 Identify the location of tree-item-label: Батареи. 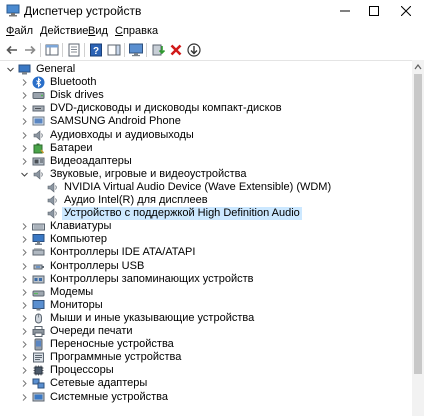
(71, 147).